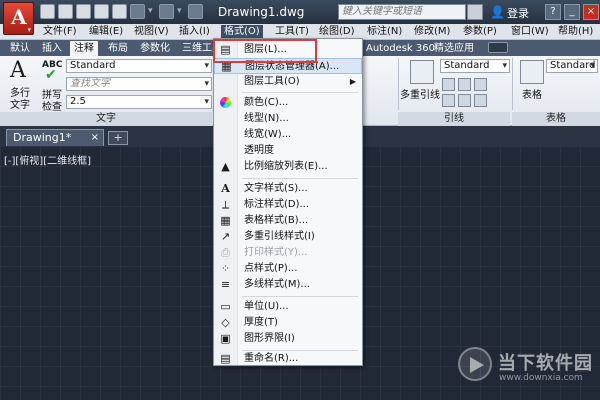  I want to click on text-style-select: Standard, so click(139, 66).